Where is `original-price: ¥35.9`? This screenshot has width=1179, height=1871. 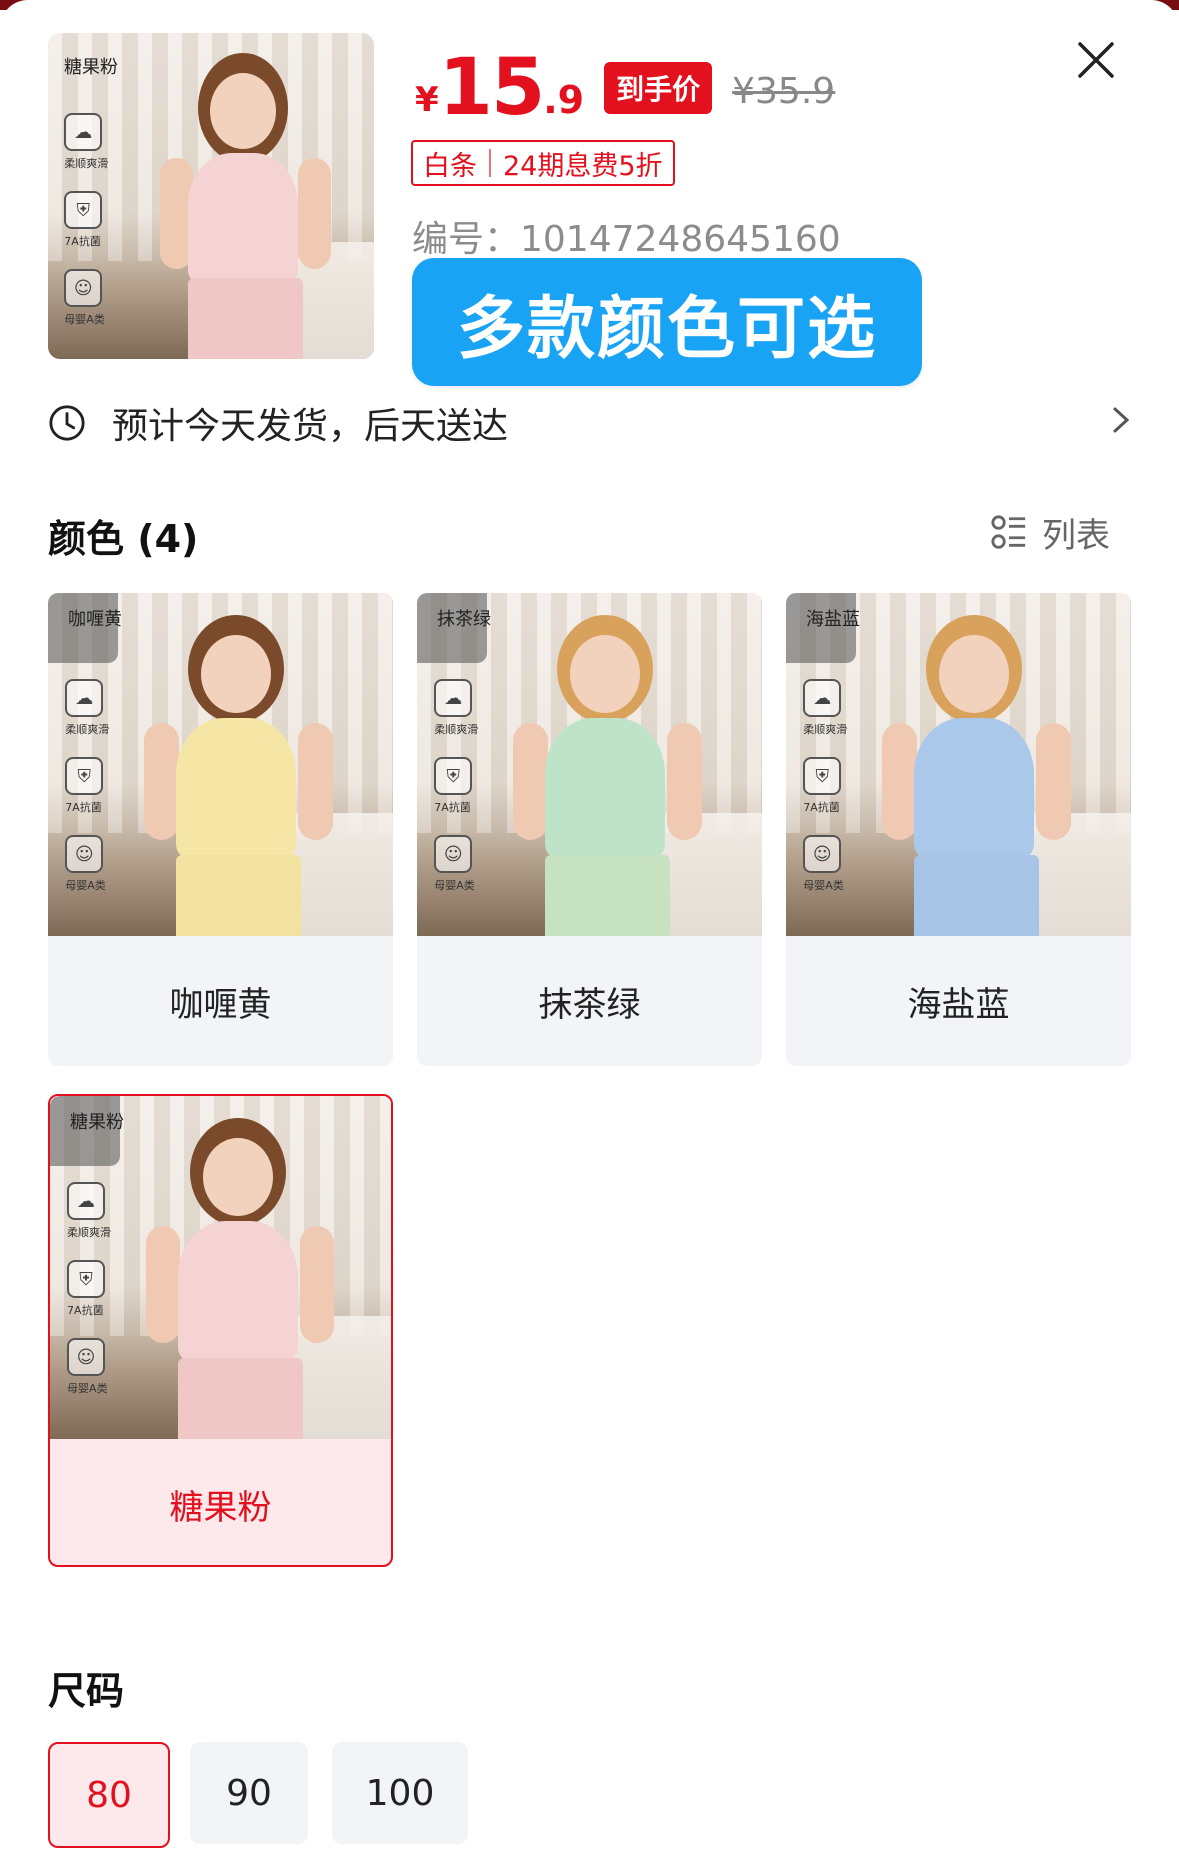
original-price: ¥35.9 is located at coordinates (784, 91).